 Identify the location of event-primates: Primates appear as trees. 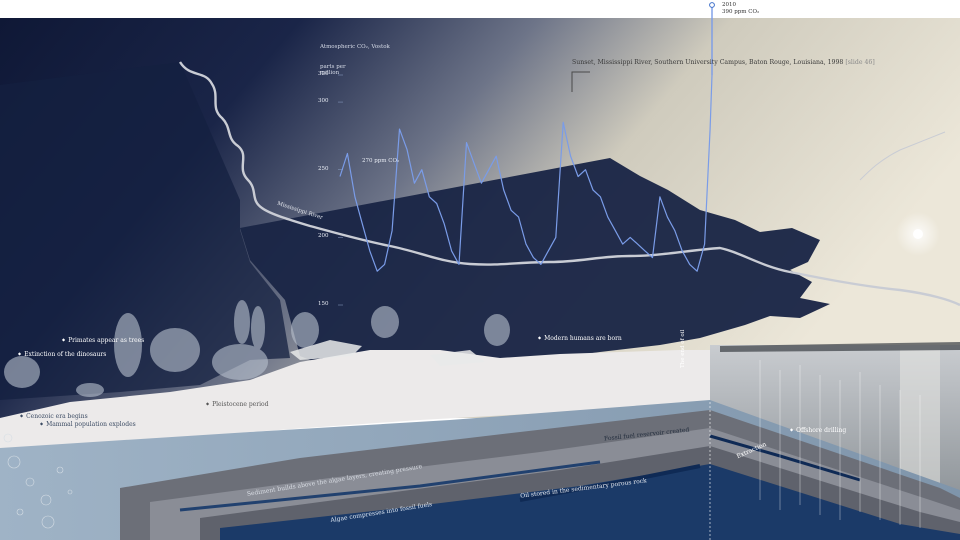
(103, 341).